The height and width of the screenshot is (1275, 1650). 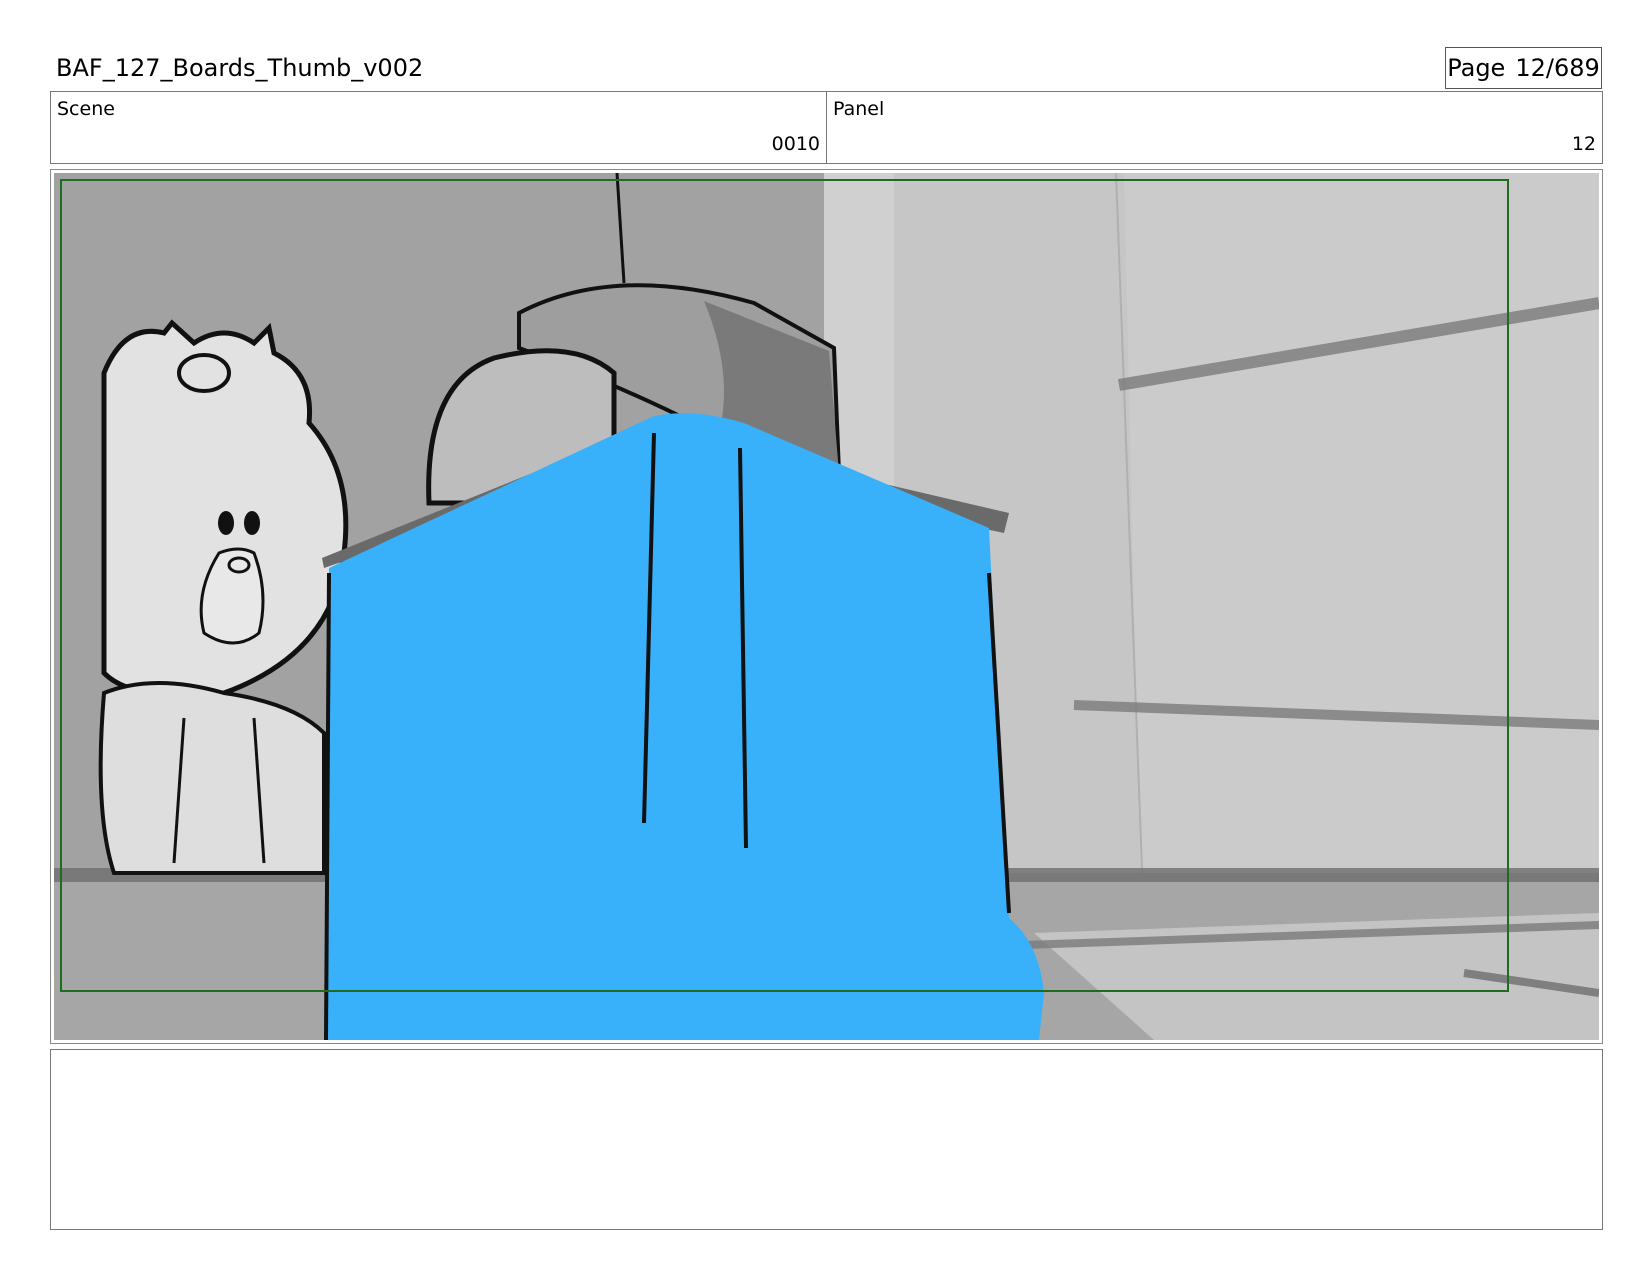 I want to click on scene-label: Scene, so click(x=86, y=109).